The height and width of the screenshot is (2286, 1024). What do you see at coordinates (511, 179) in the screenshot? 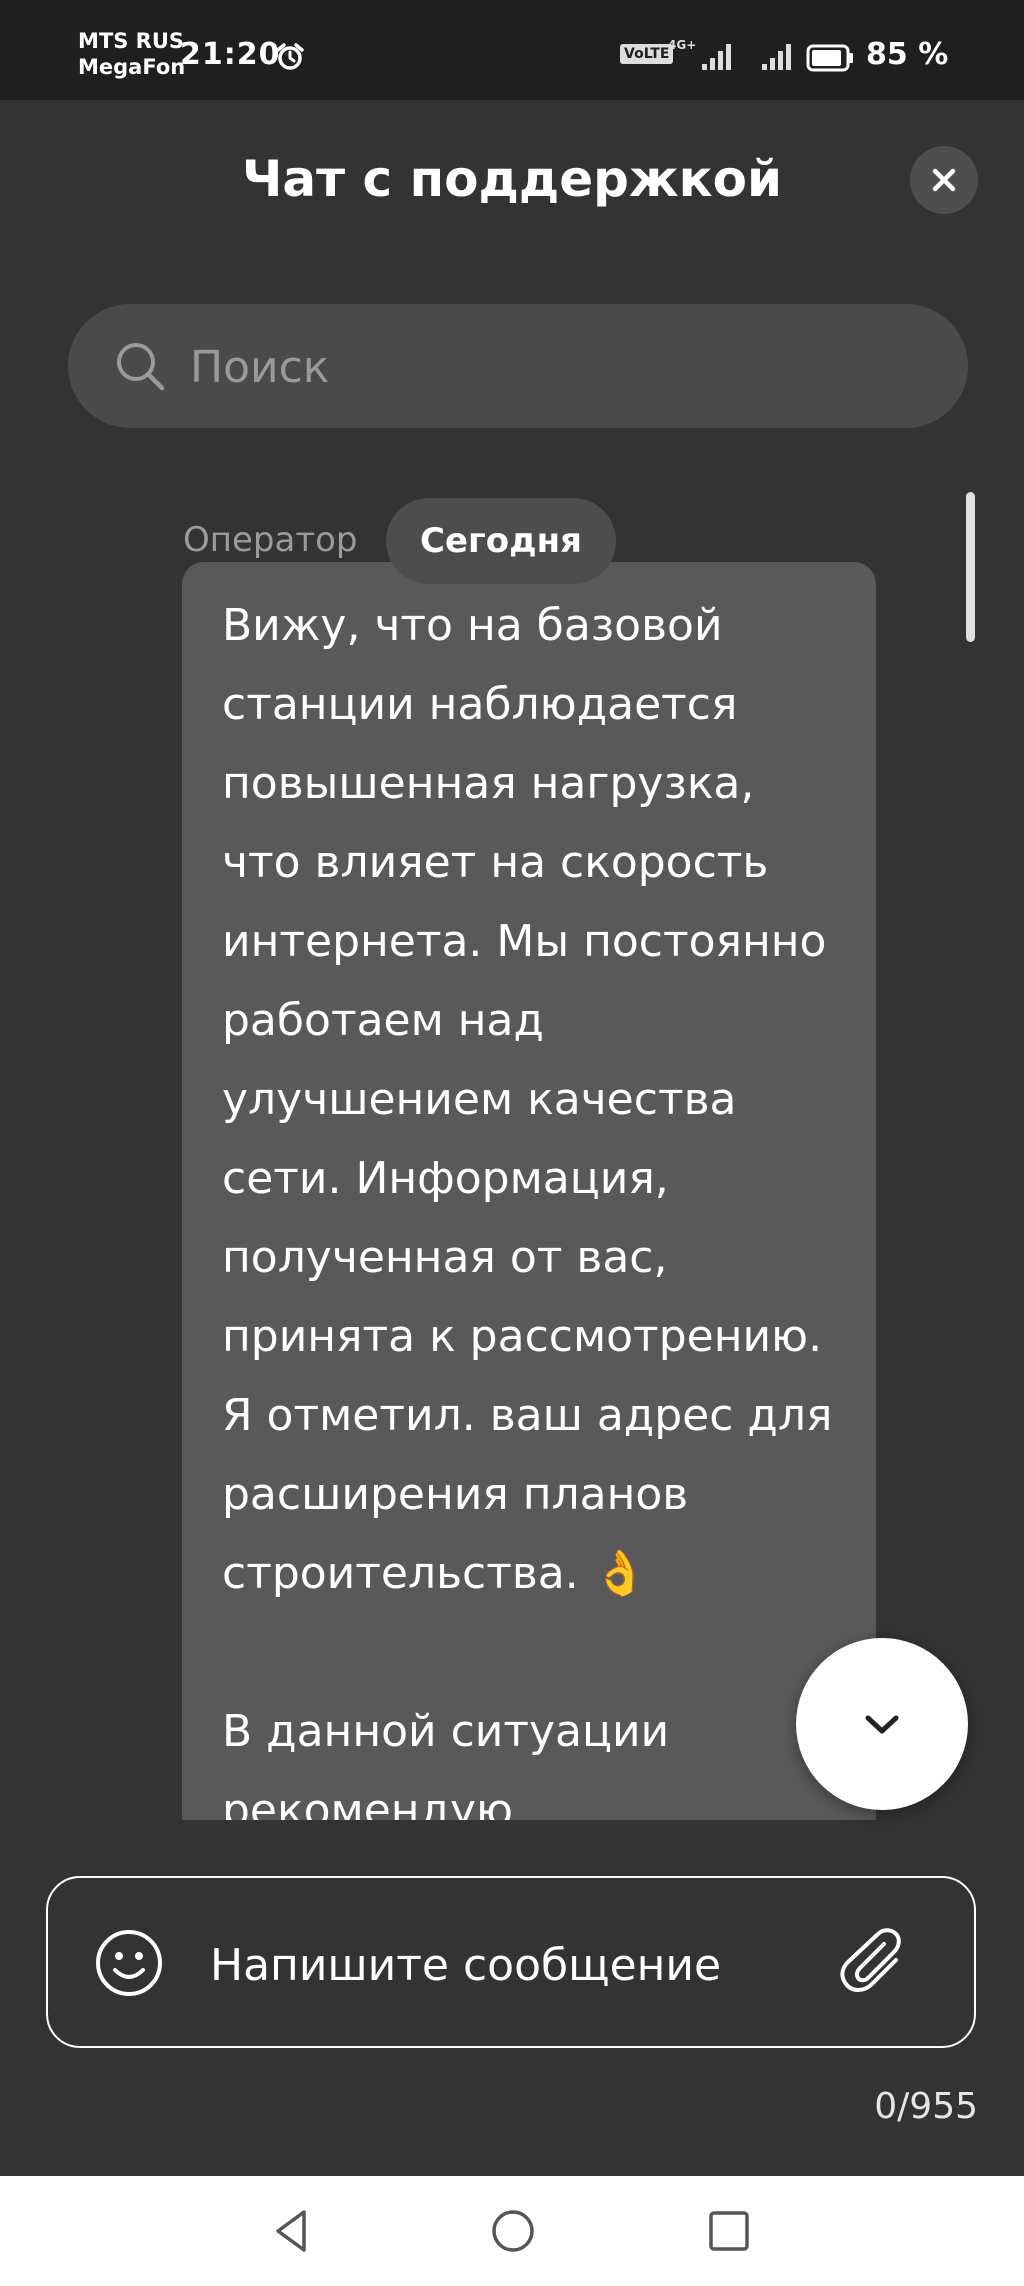
I see `page-title: Чат с поддержкой` at bounding box center [511, 179].